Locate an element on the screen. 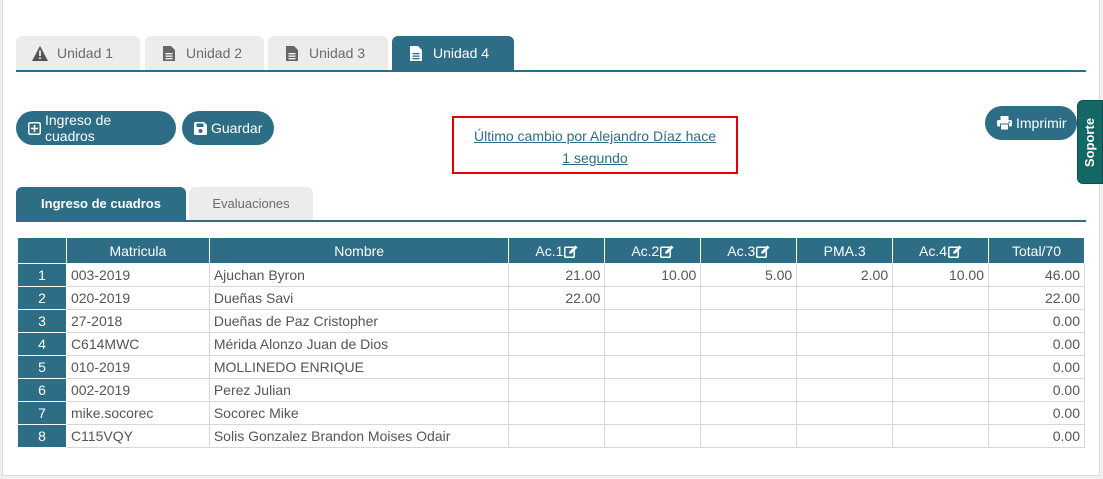 Image resolution: width=1103 pixels, height=479 pixels. table-row: 7 mike.socorec Socorec Mike 0.00 is located at coordinates (551, 413).